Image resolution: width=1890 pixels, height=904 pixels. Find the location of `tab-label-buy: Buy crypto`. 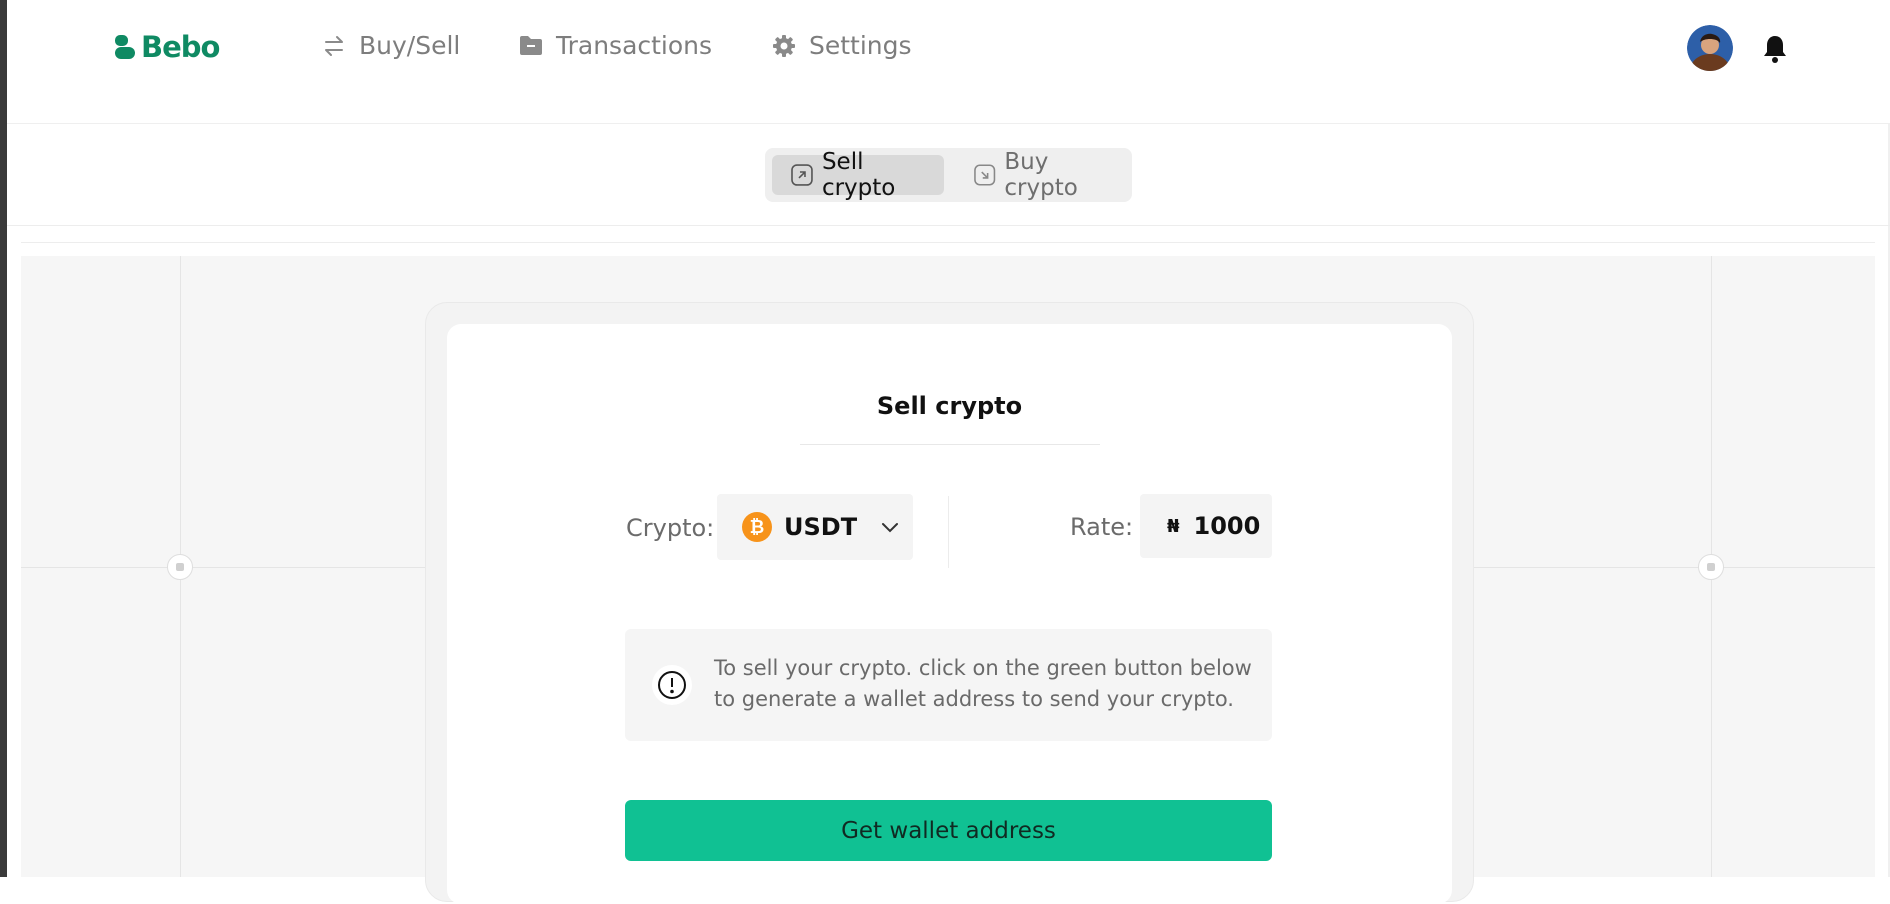

tab-label-buy: Buy crypto is located at coordinates (1041, 175).